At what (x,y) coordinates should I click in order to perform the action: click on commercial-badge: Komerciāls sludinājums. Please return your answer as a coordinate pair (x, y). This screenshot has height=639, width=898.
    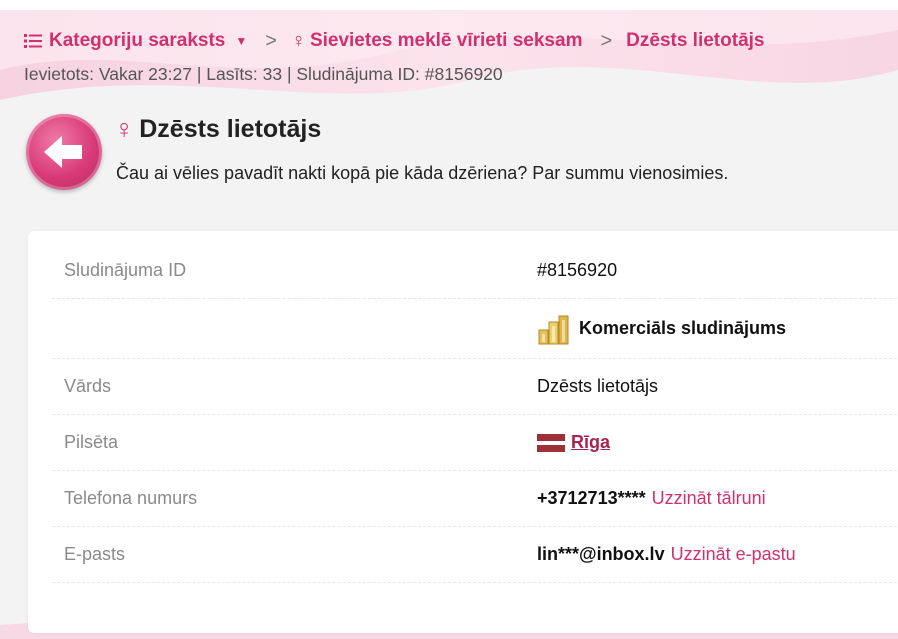
    Looking at the image, I should click on (661, 329).